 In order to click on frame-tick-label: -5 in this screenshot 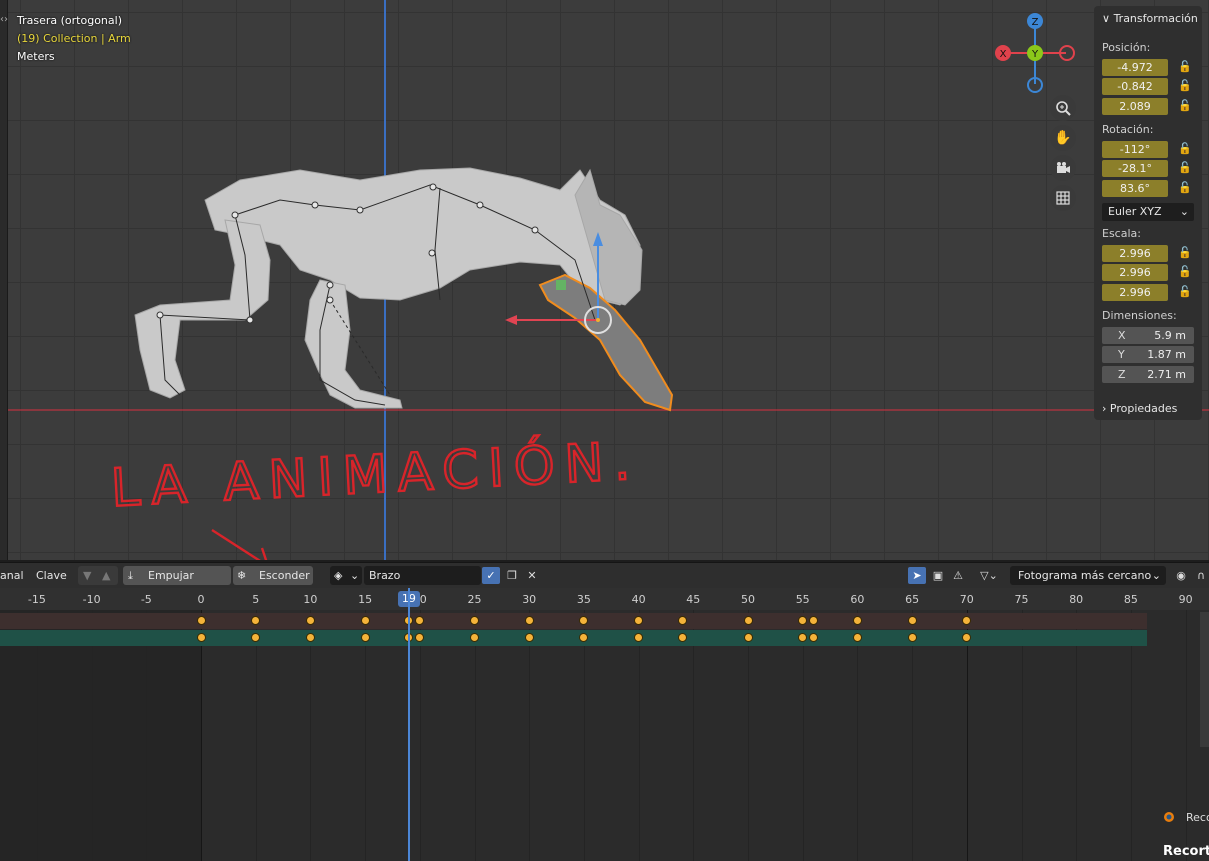, I will do `click(146, 599)`.